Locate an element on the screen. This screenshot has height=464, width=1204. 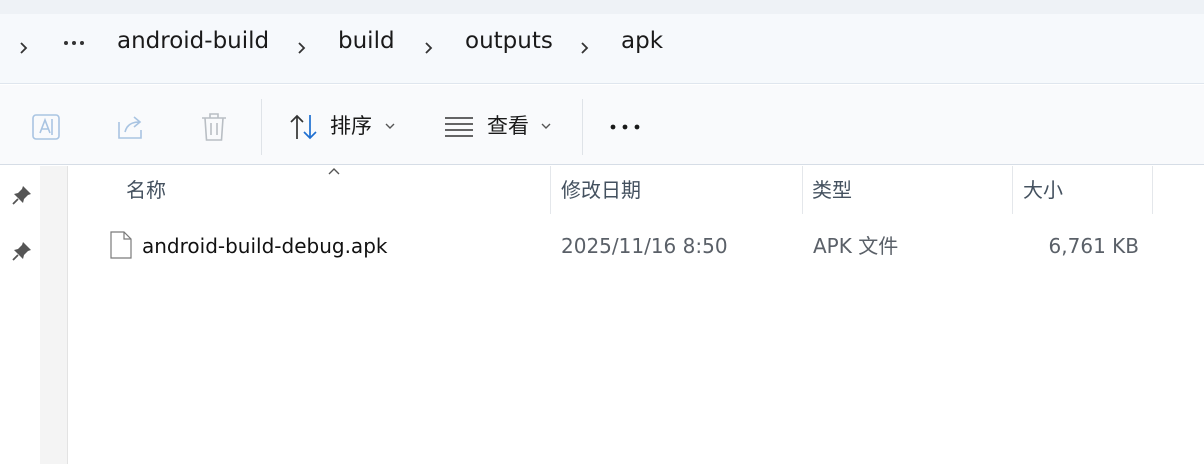
breadcrumb-item-android-build: android-build is located at coordinates (193, 41).